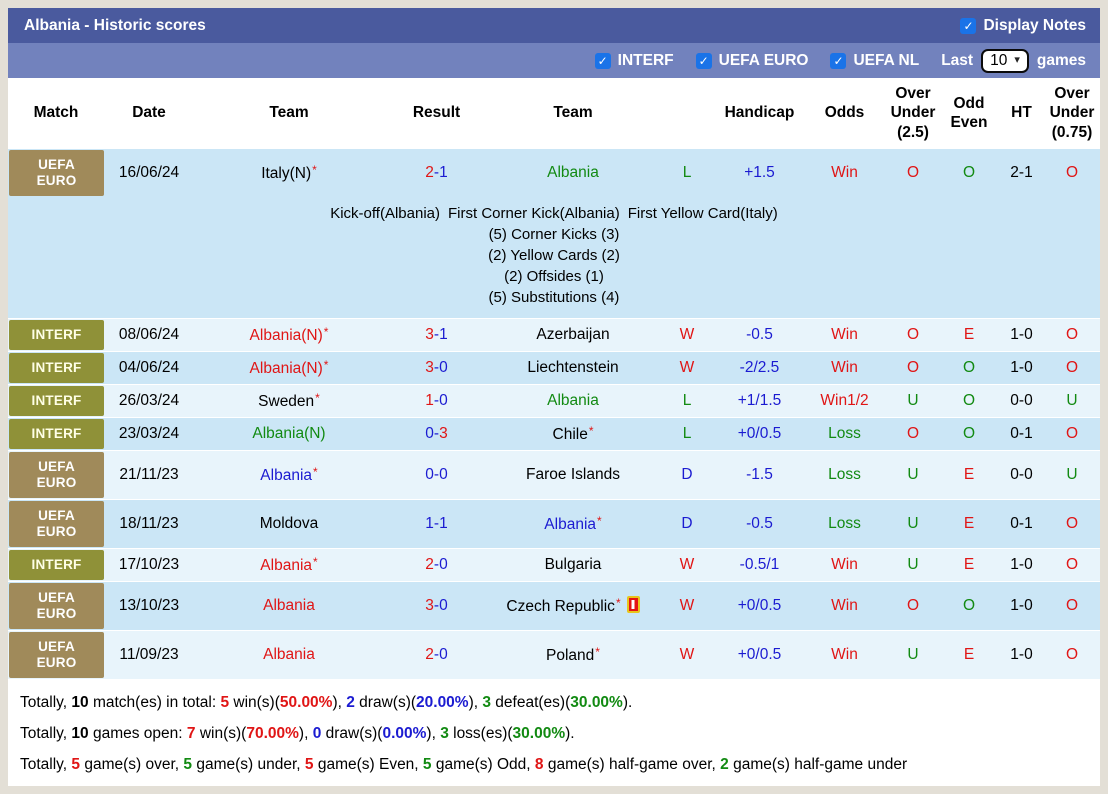  What do you see at coordinates (436, 334) in the screenshot?
I see `score: 3-1` at bounding box center [436, 334].